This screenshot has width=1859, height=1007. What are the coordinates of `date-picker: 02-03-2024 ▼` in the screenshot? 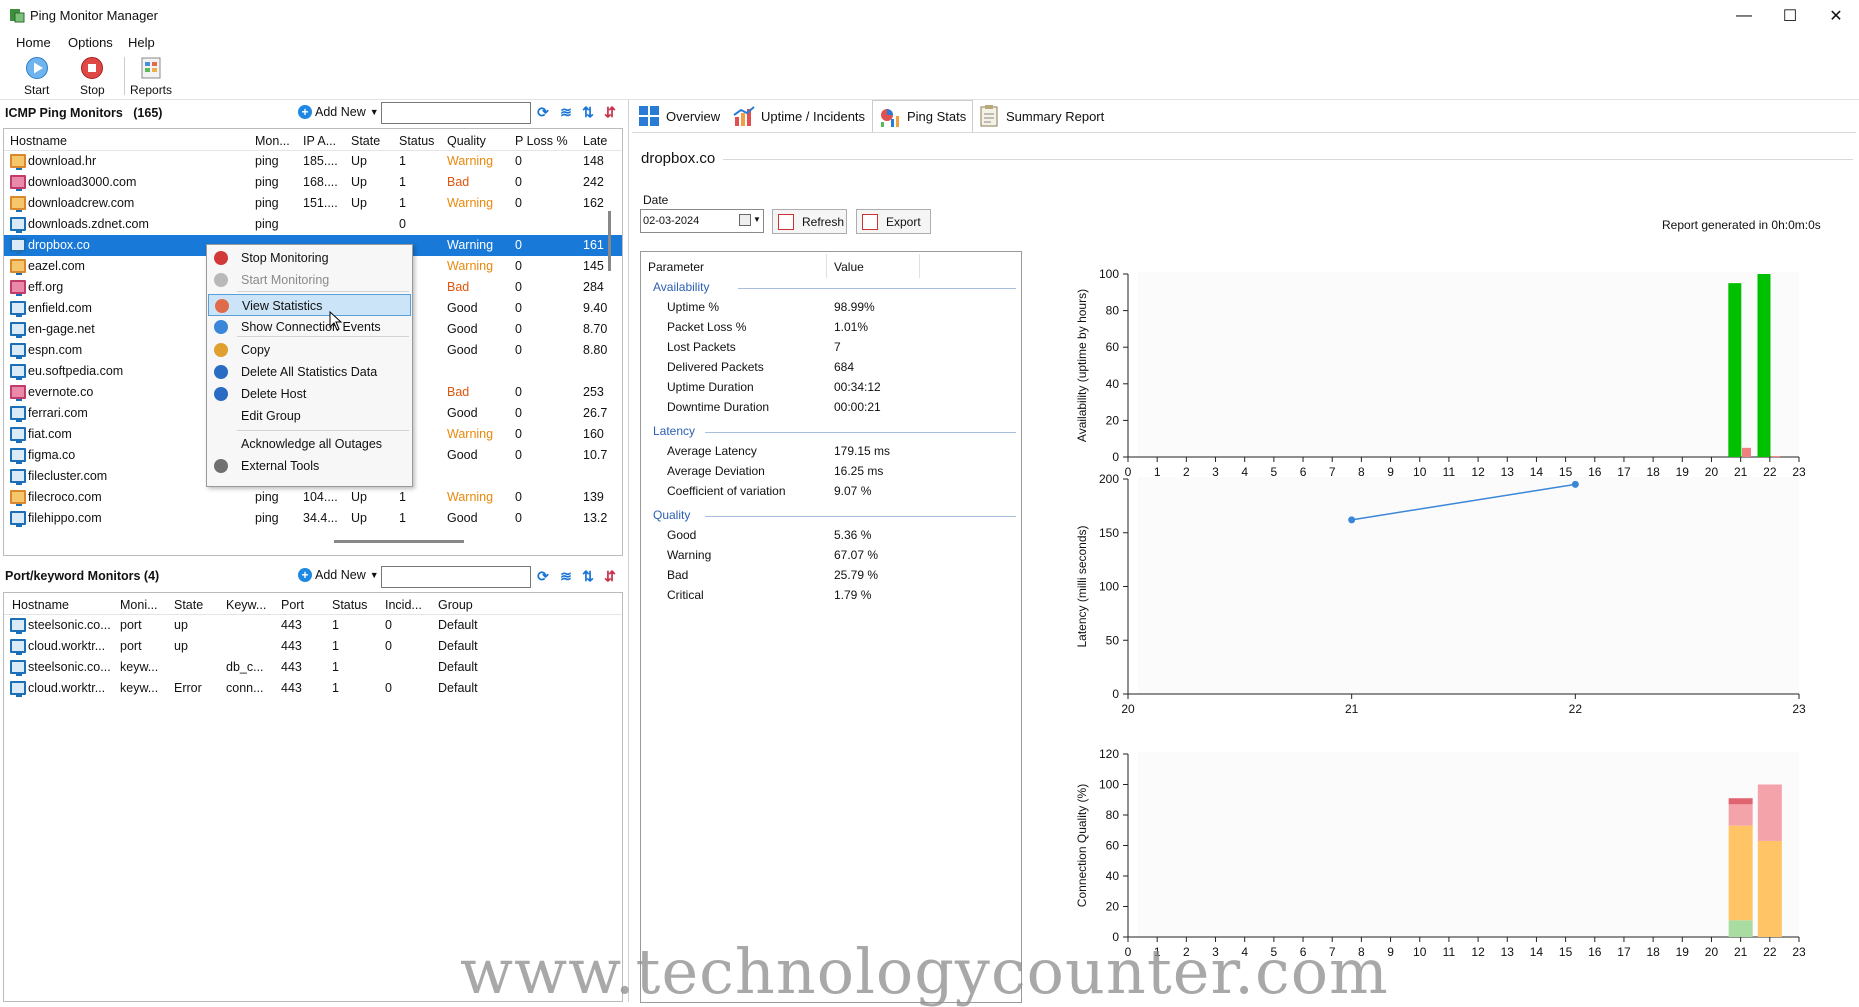 It's located at (702, 221).